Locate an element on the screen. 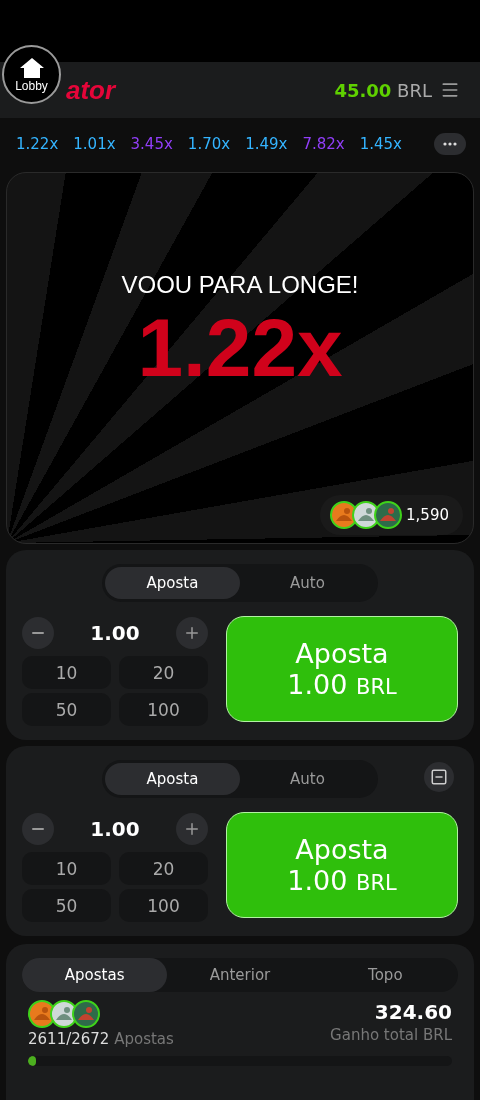 Image resolution: width=480 pixels, height=1100 pixels. multiplier-history-item: 7.82x is located at coordinates (323, 144).